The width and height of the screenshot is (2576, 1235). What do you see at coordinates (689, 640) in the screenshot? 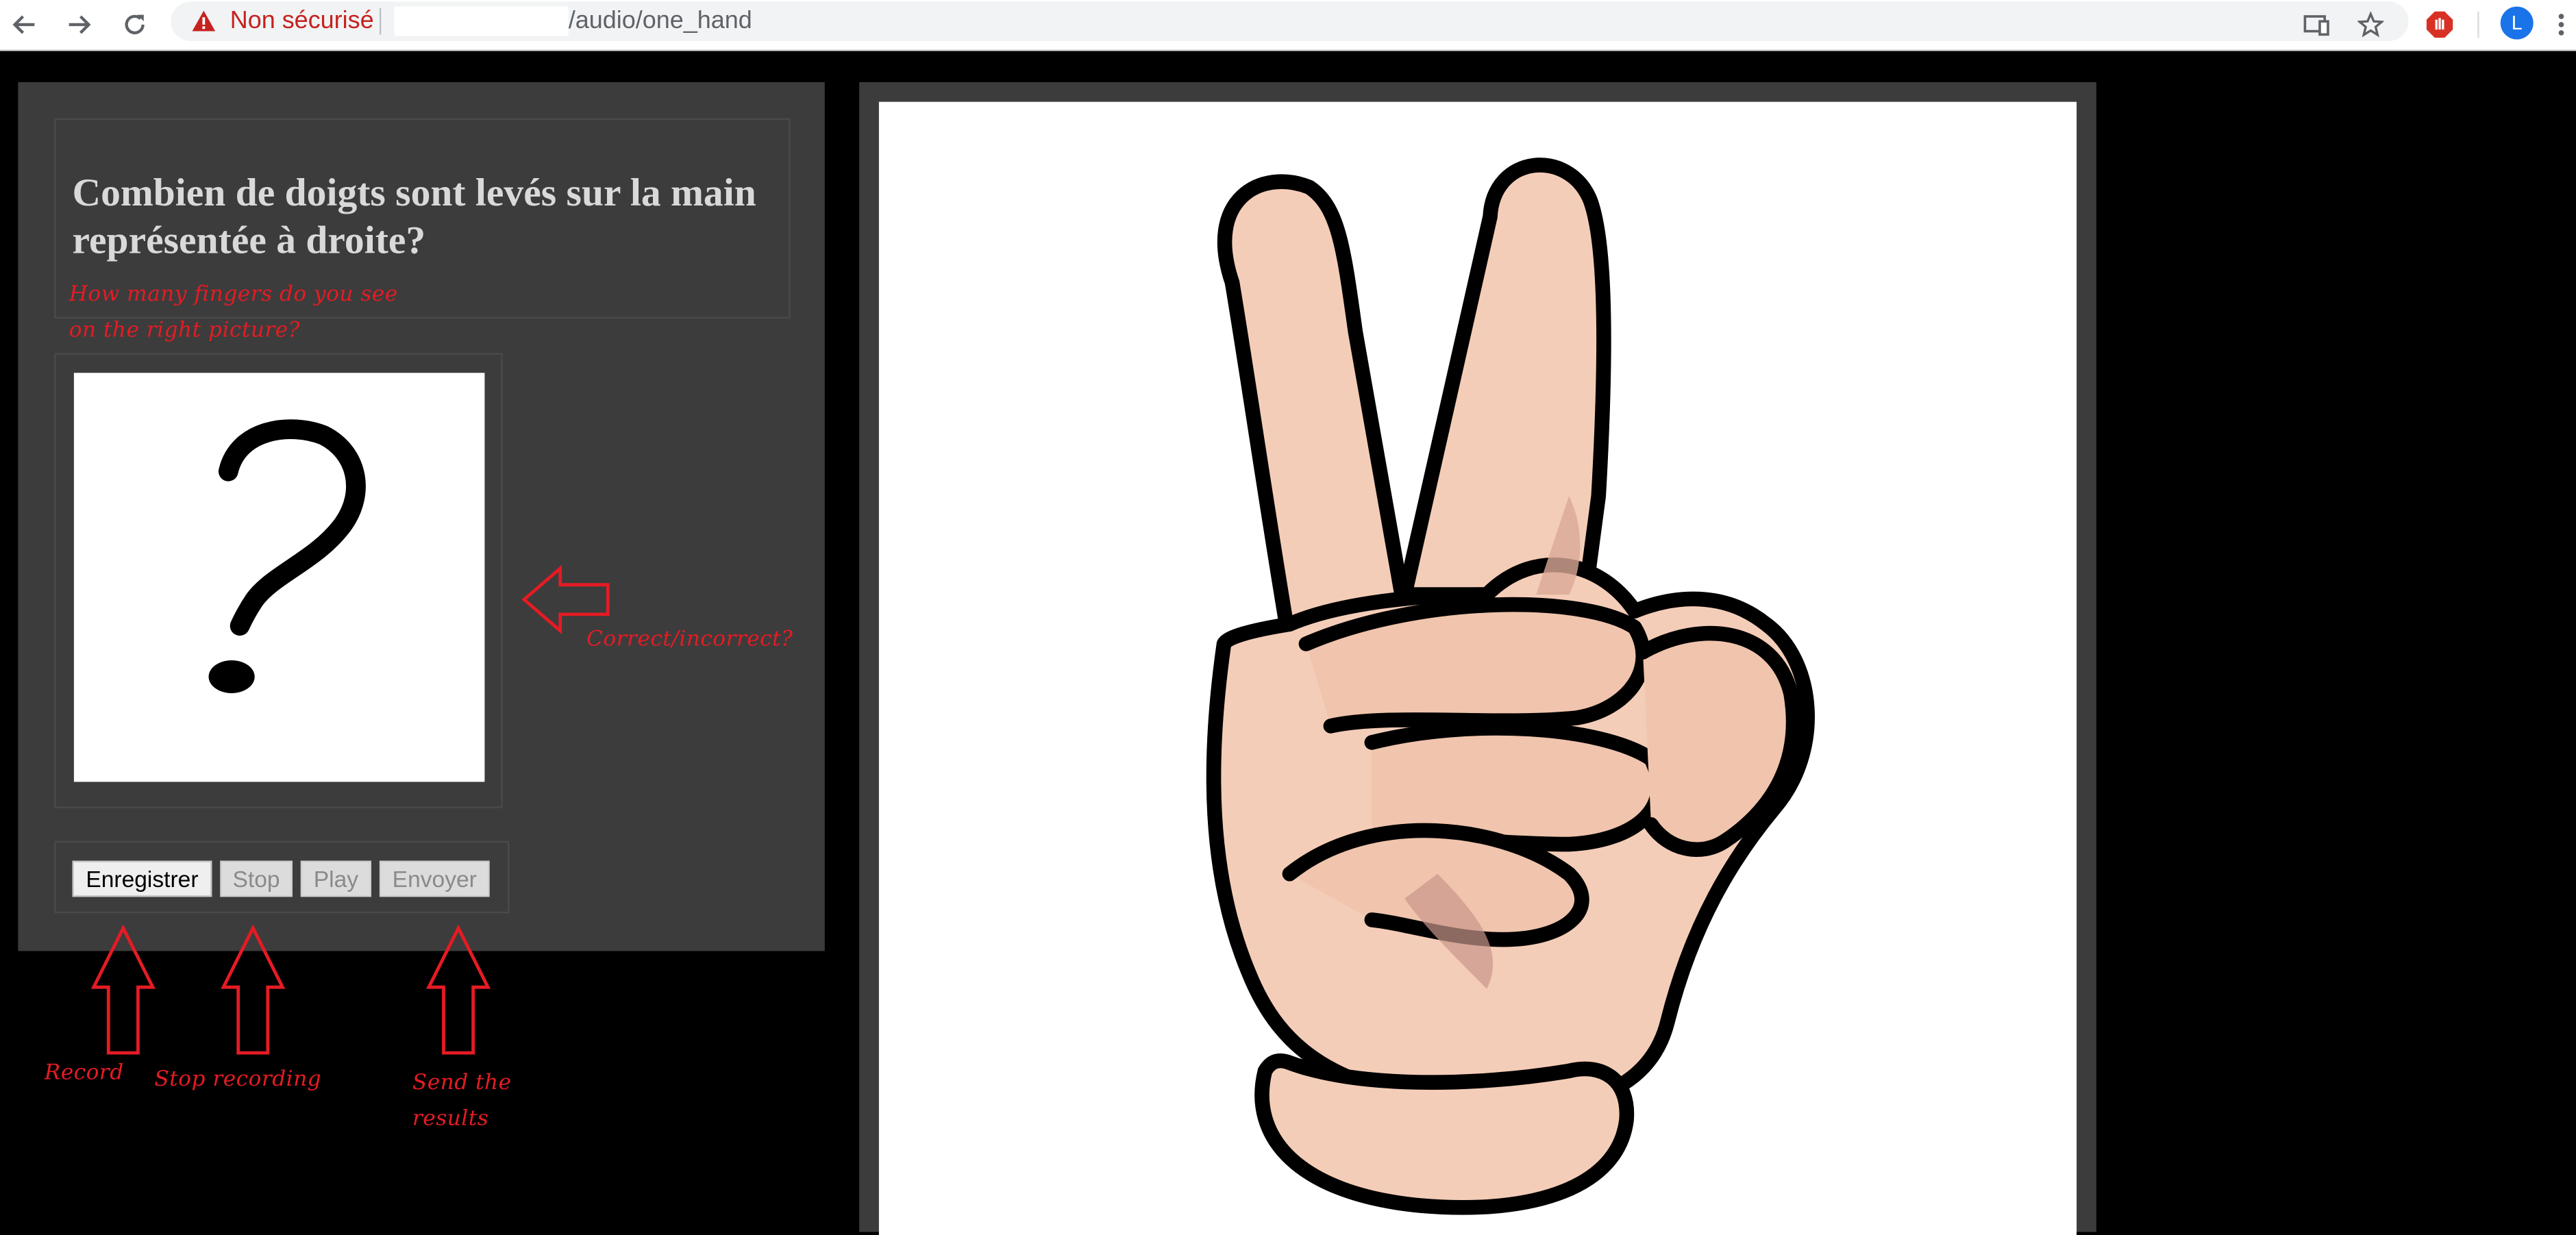
I see `annotation-correct: Correct/incorrect?` at bounding box center [689, 640].